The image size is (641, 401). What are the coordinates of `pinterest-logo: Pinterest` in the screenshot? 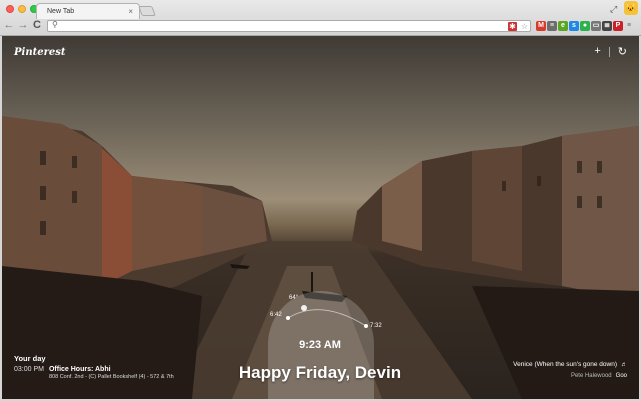 It's located at (39, 52).